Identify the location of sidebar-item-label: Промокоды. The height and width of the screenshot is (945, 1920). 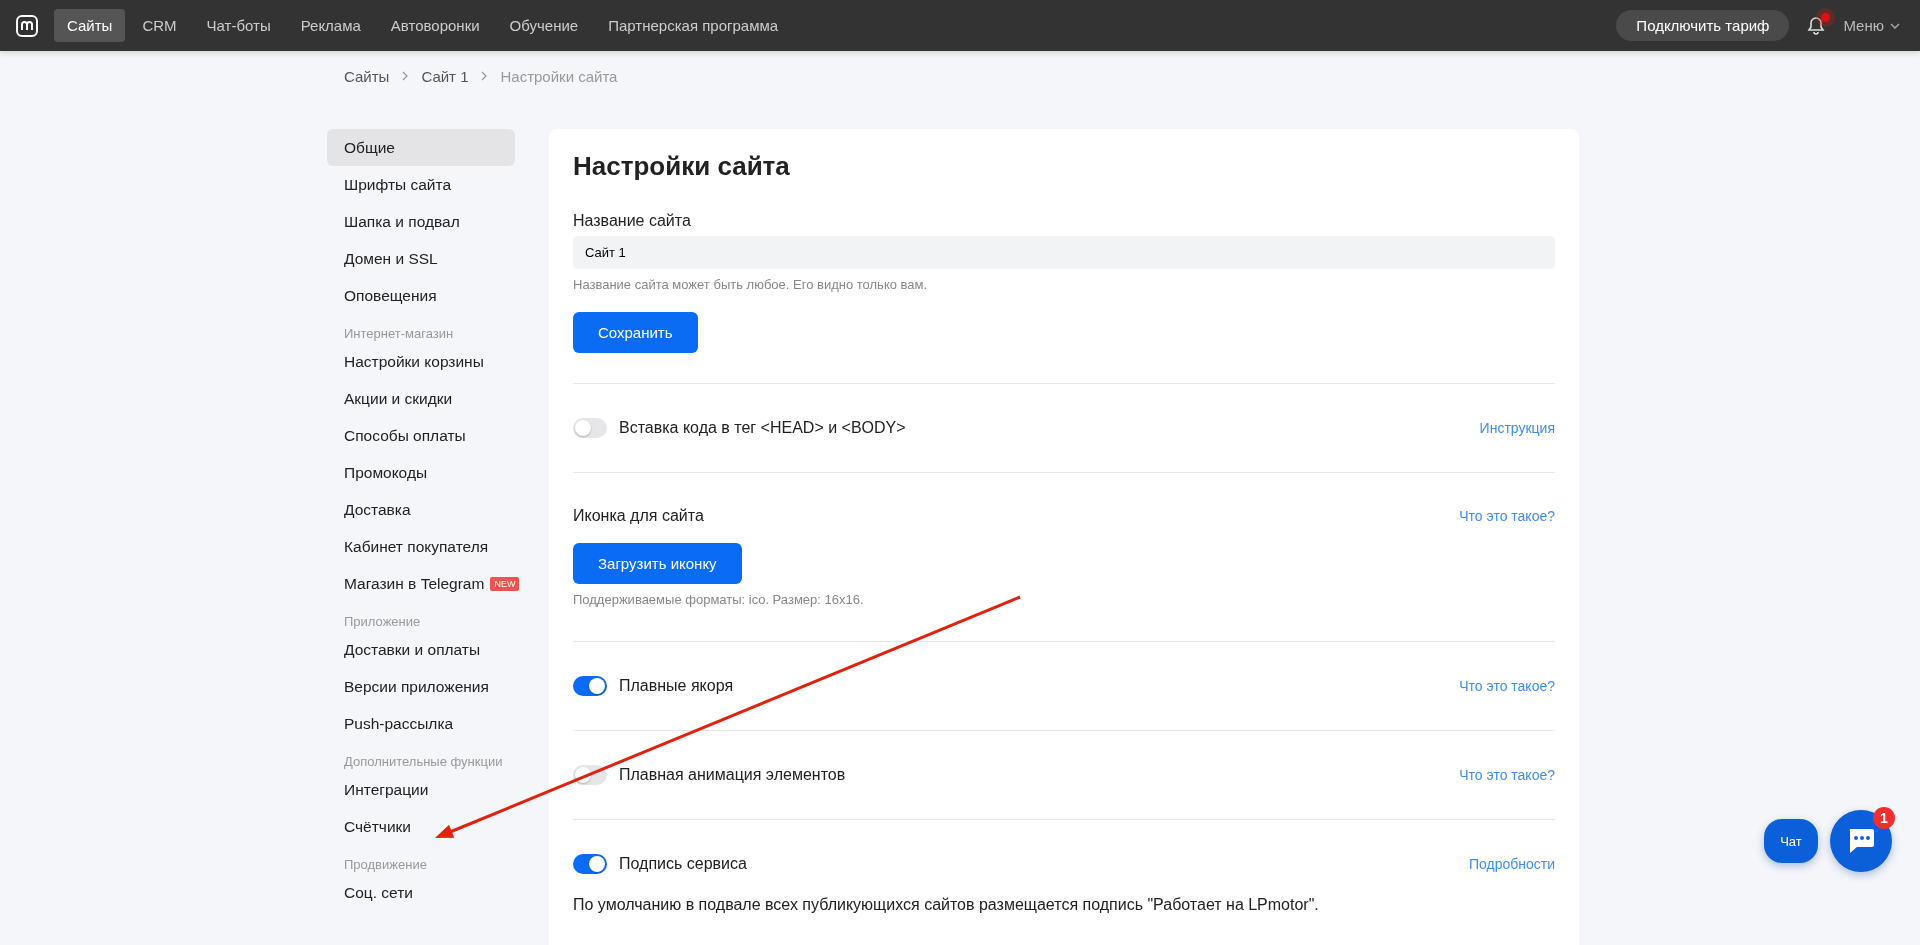
(386, 472).